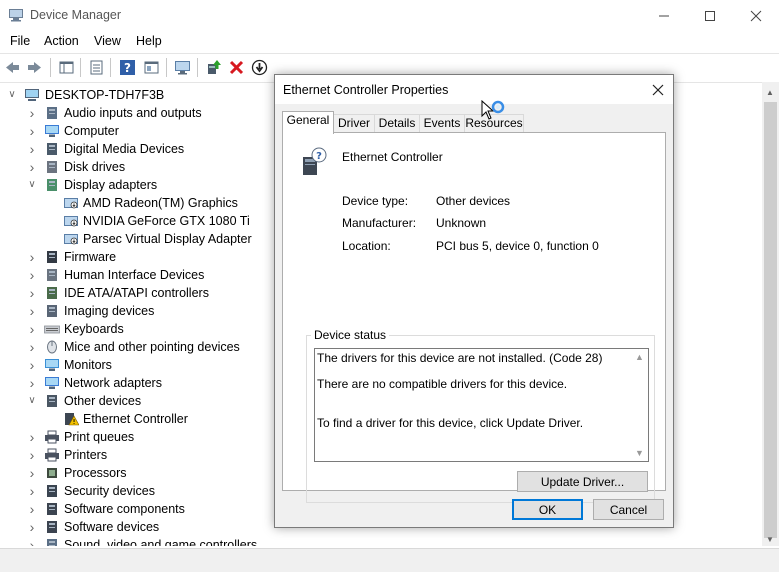 The height and width of the screenshot is (572, 779). Describe the element at coordinates (389, 42) in the screenshot. I see `menu-bar: File Action View Help` at that location.